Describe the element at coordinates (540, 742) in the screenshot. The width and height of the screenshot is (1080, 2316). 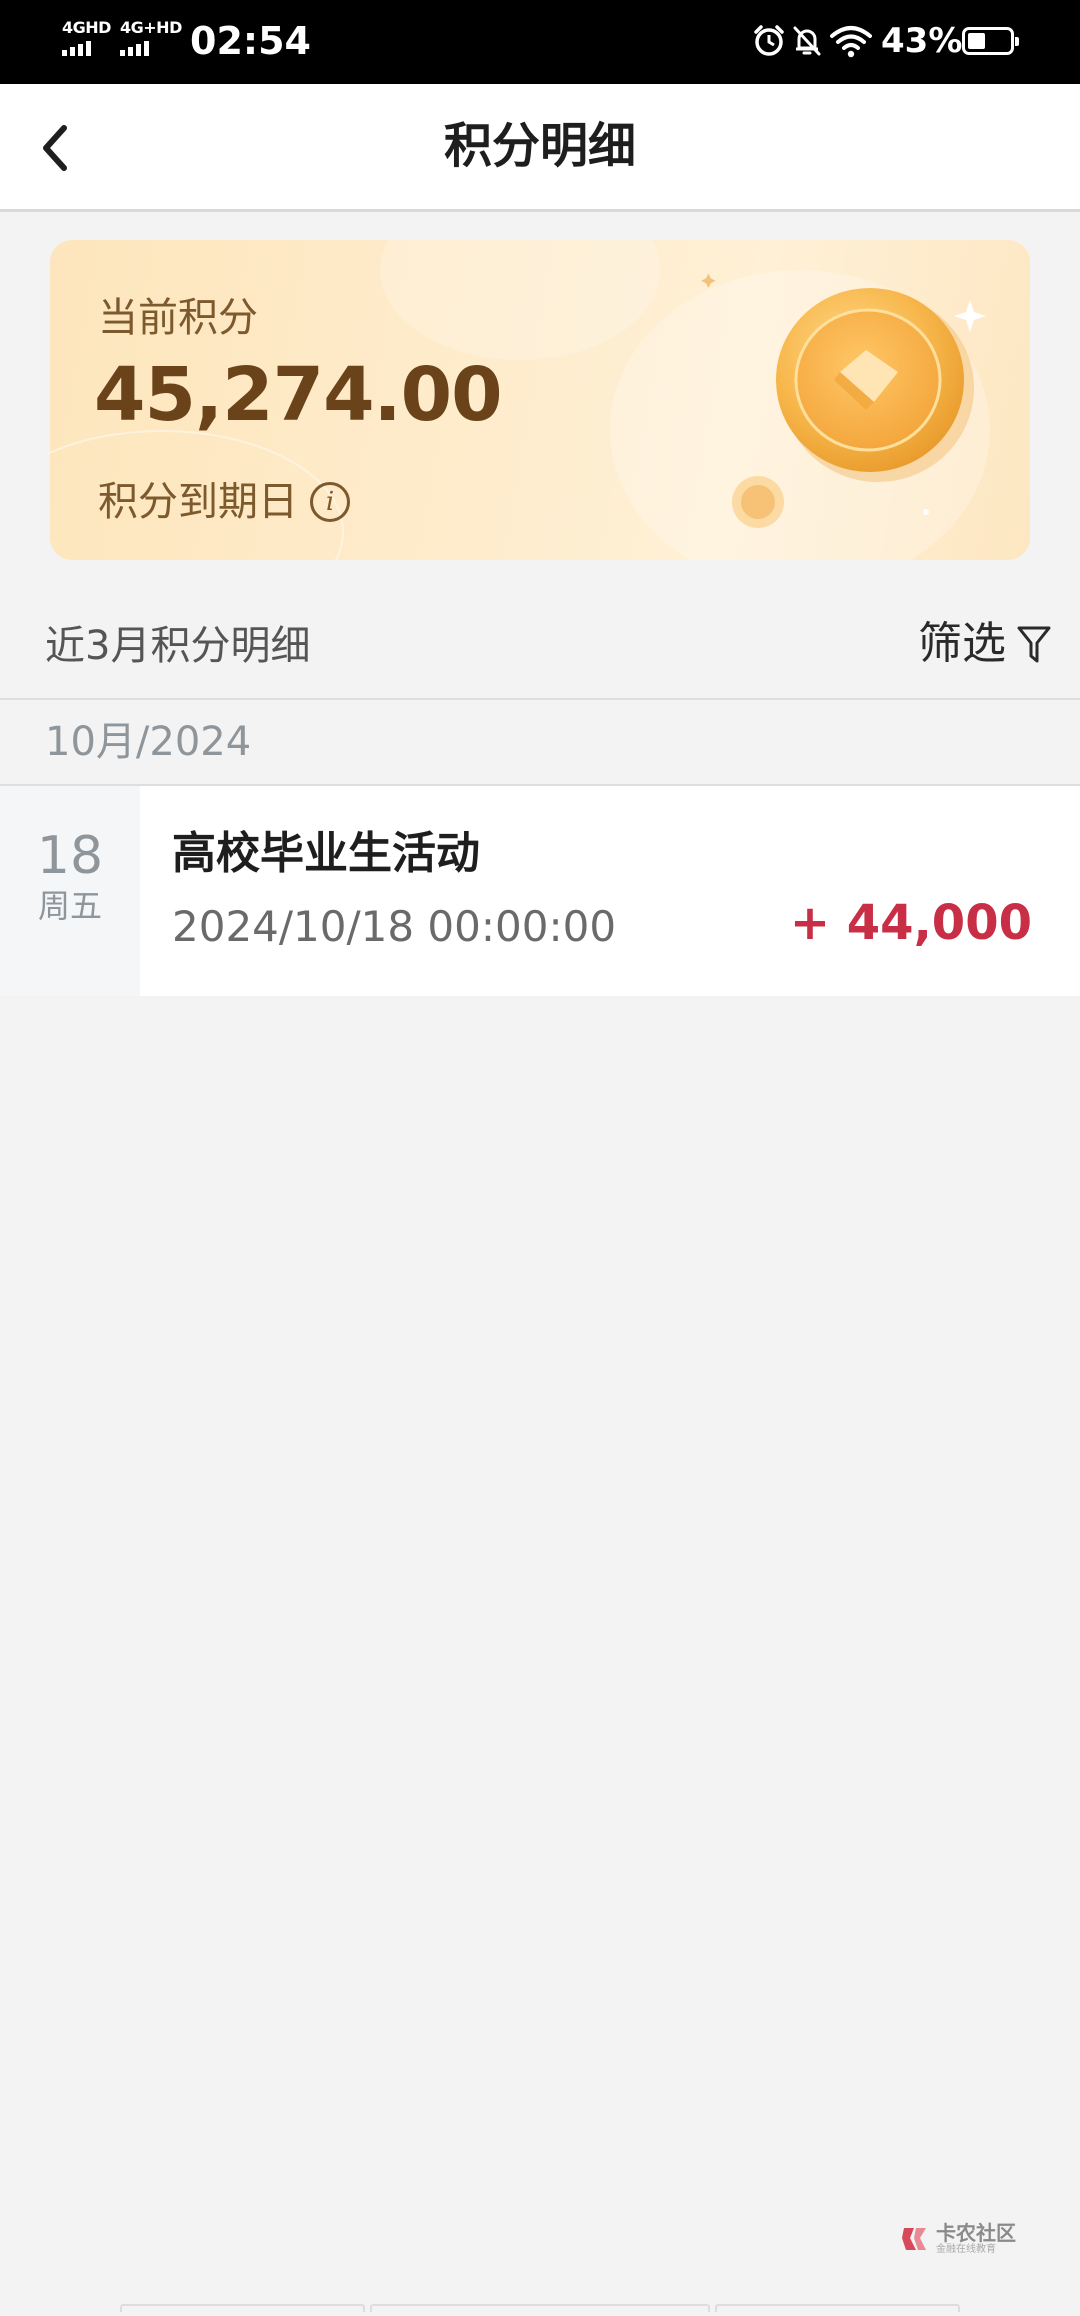
I see `month-header: 10月/2024` at that location.